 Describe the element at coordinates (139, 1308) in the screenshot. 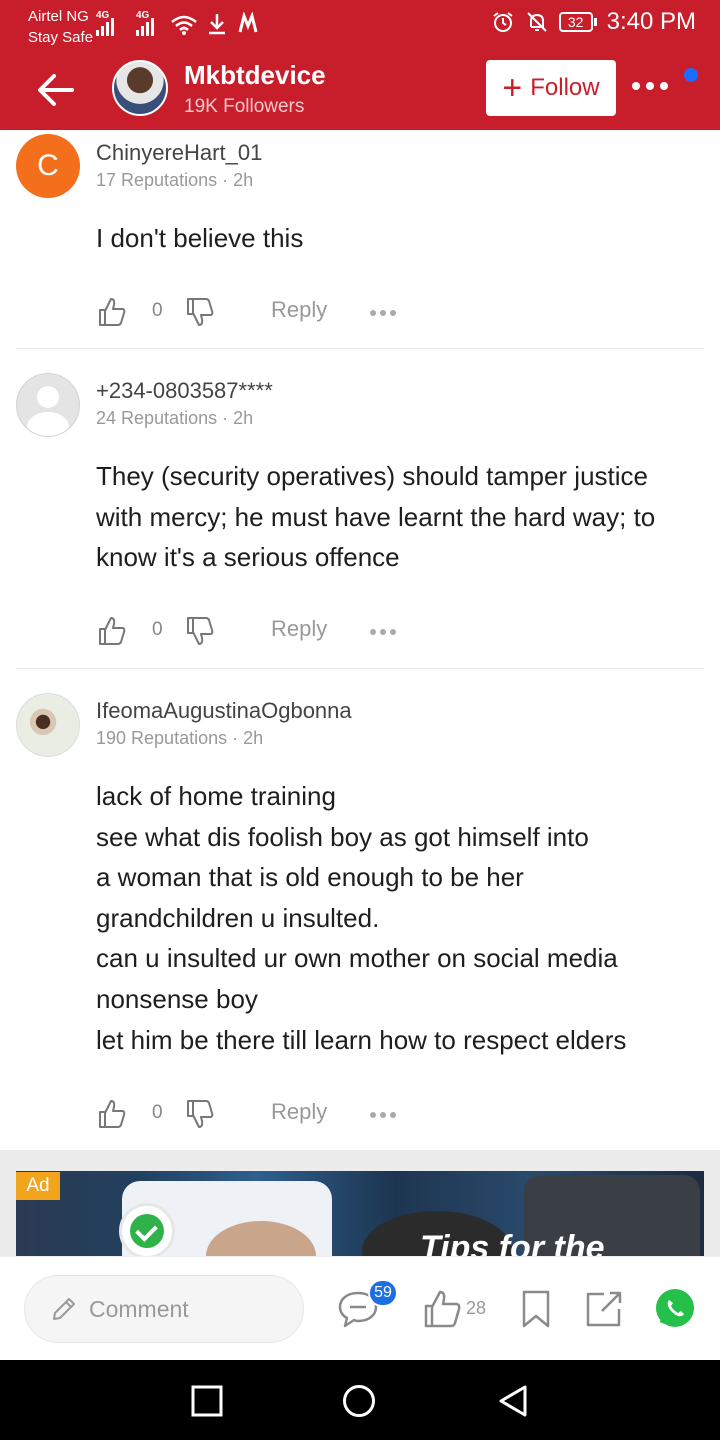

I see `comment-placeholder: Comment` at that location.